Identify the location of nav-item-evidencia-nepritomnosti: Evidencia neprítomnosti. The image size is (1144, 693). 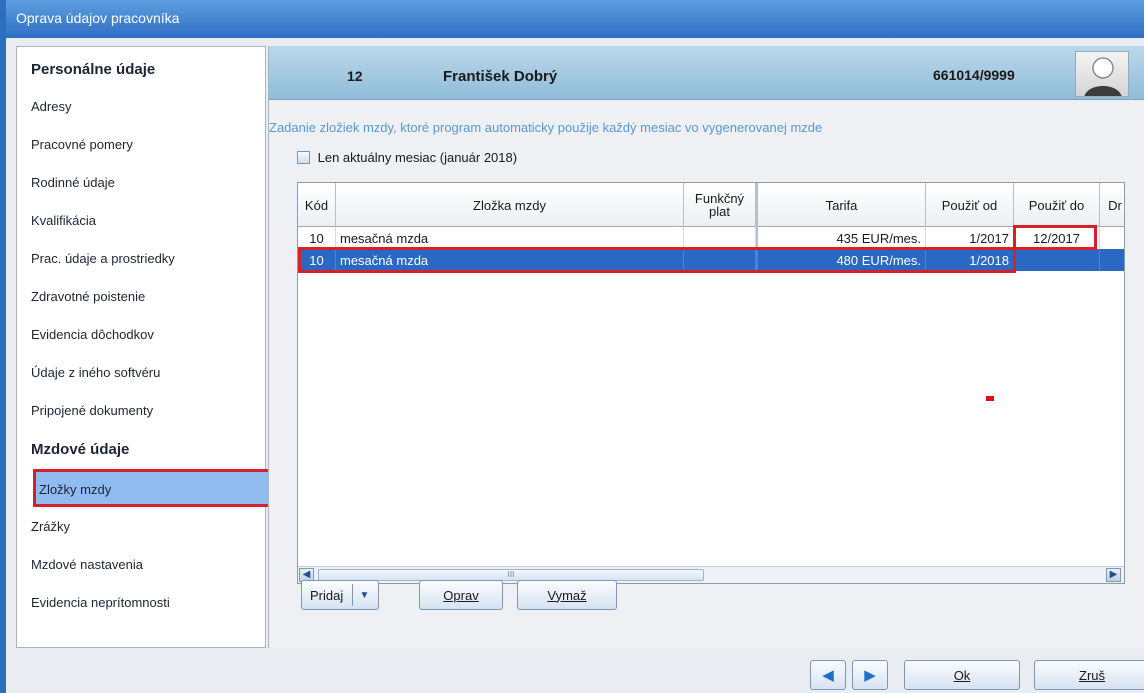
(141, 607).